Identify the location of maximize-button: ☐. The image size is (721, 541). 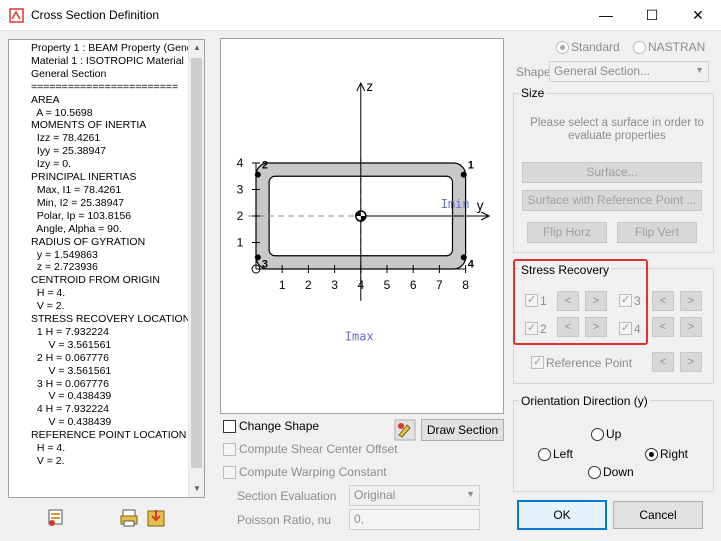
(652, 15).